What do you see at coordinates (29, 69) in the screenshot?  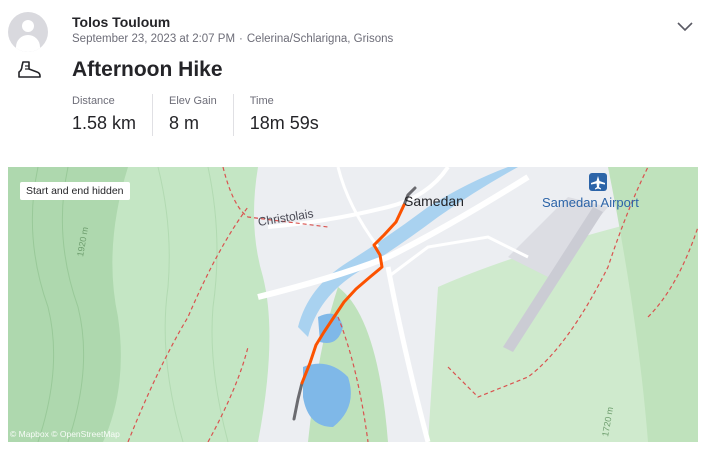 I see `hiking-boot-icon` at bounding box center [29, 69].